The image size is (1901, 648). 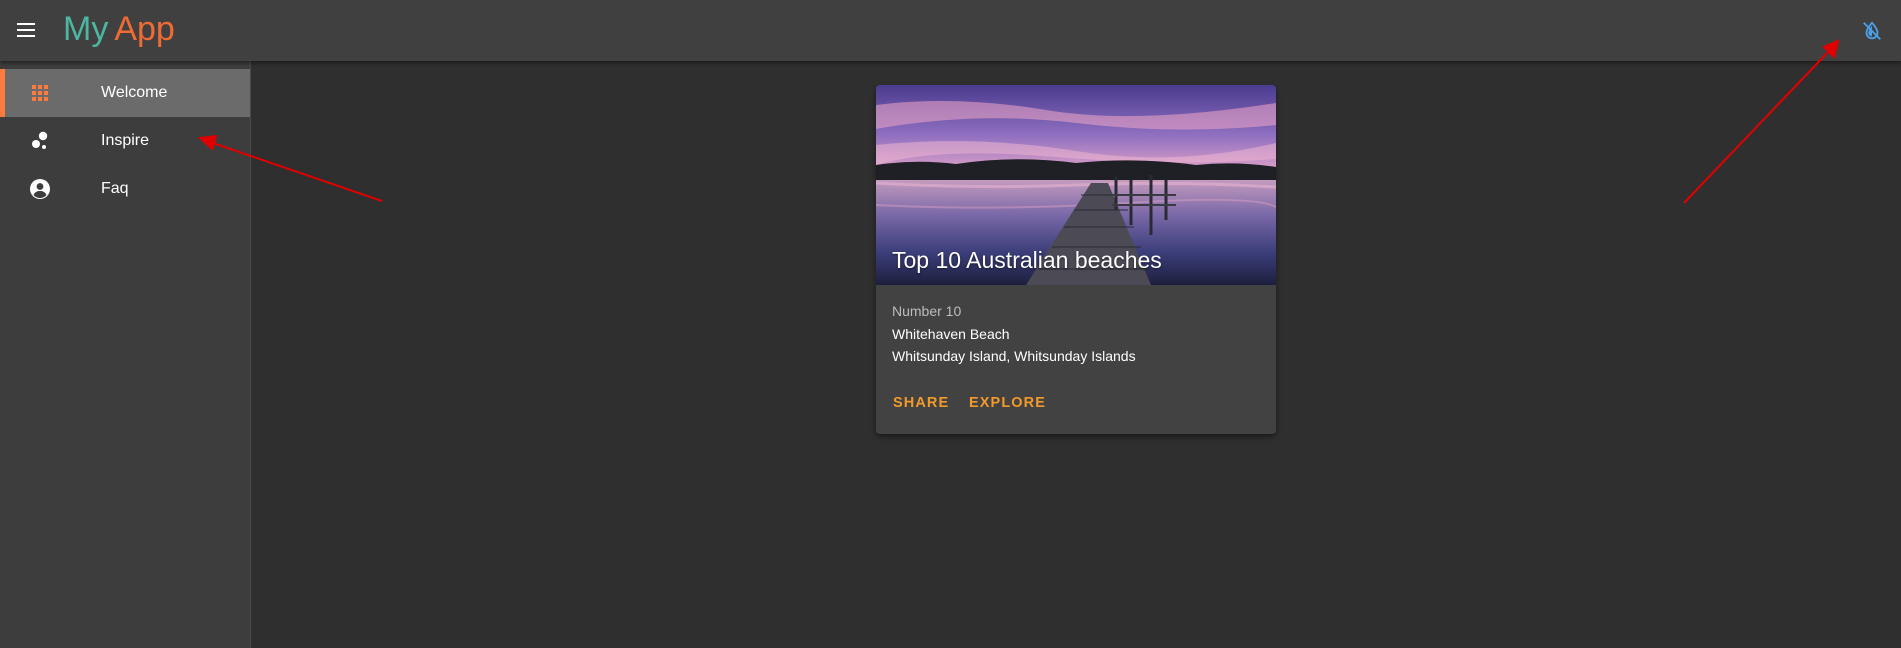 I want to click on share-button: SHARE, so click(x=921, y=403).